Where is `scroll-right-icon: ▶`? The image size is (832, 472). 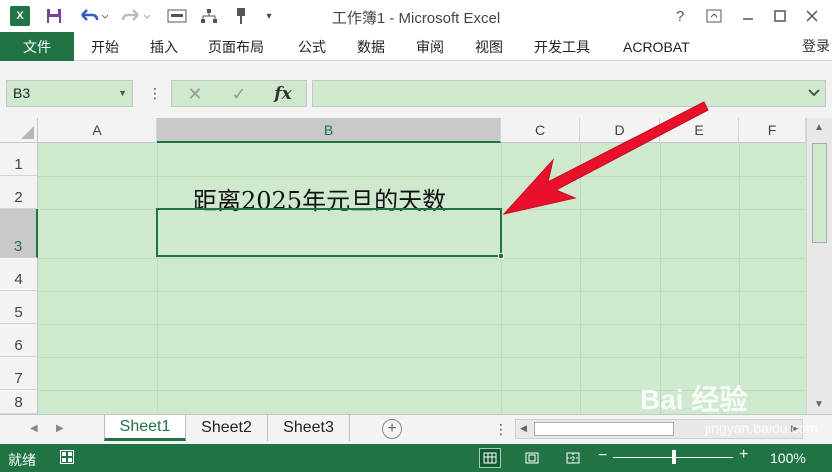
scroll-right-icon: ▶ is located at coordinates (794, 428).